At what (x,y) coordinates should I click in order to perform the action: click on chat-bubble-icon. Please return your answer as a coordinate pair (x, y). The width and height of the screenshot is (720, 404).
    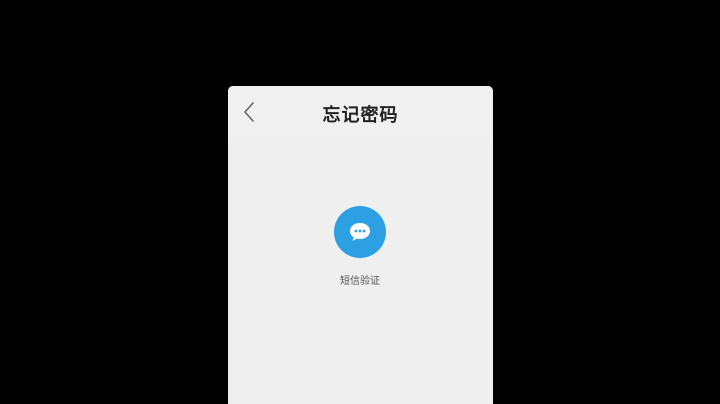
    Looking at the image, I should click on (360, 232).